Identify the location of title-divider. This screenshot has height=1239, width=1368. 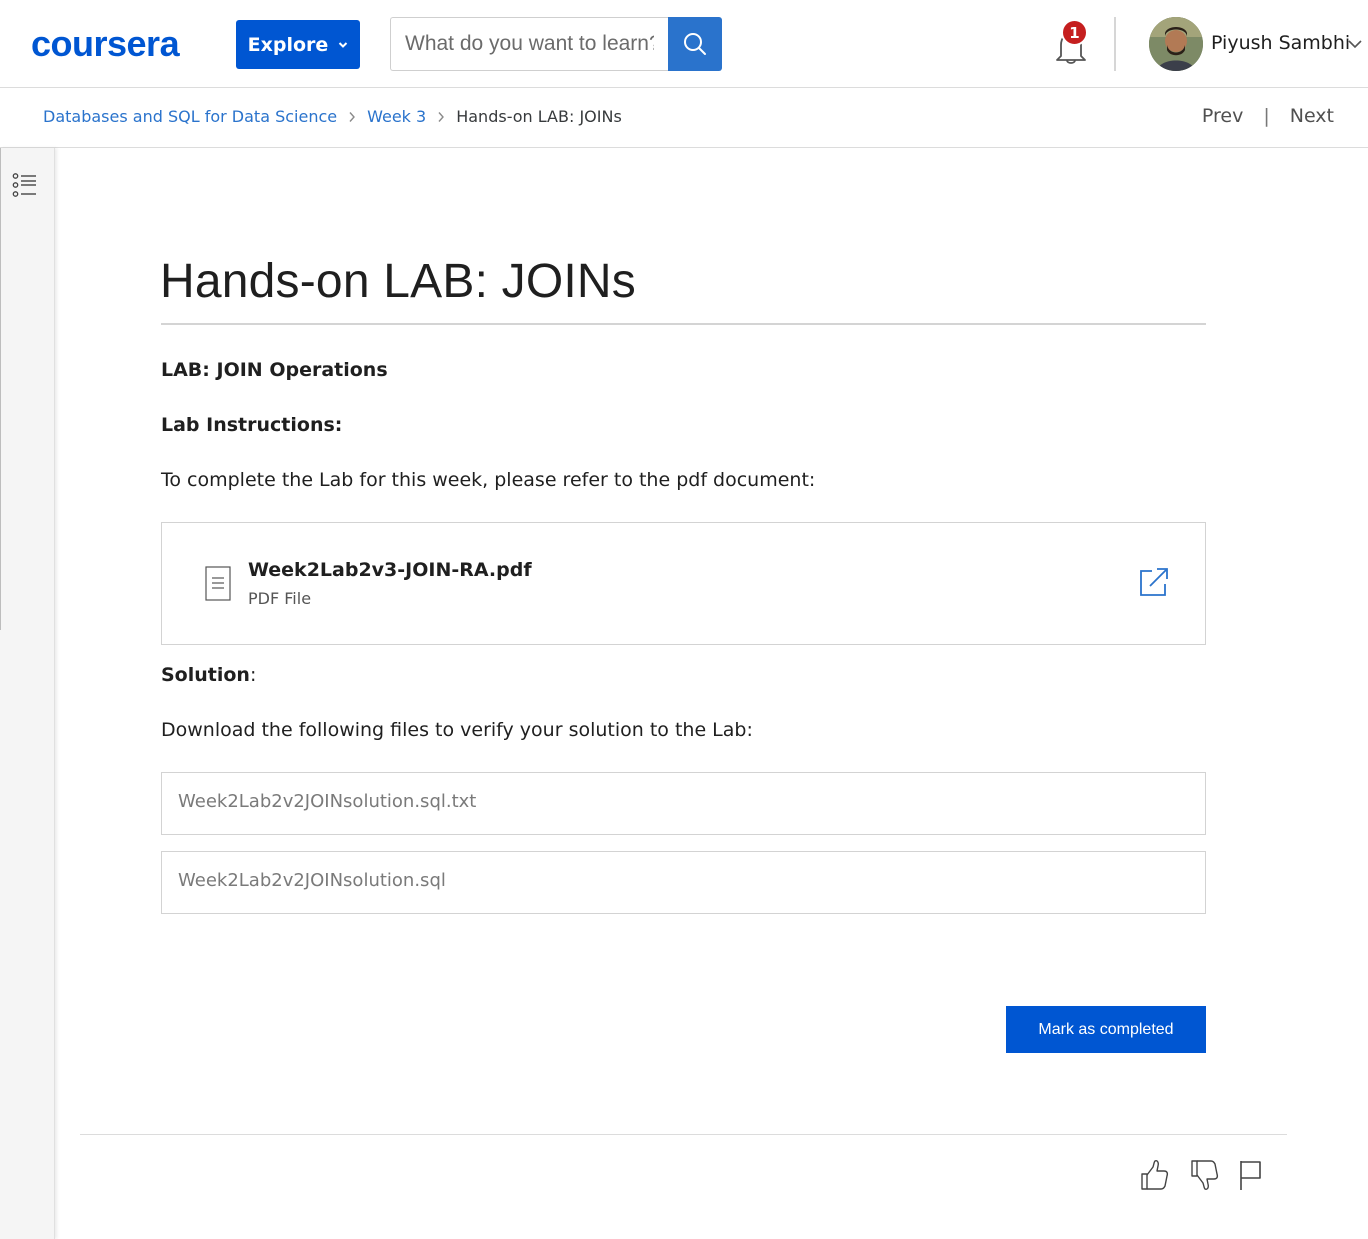
(683, 324).